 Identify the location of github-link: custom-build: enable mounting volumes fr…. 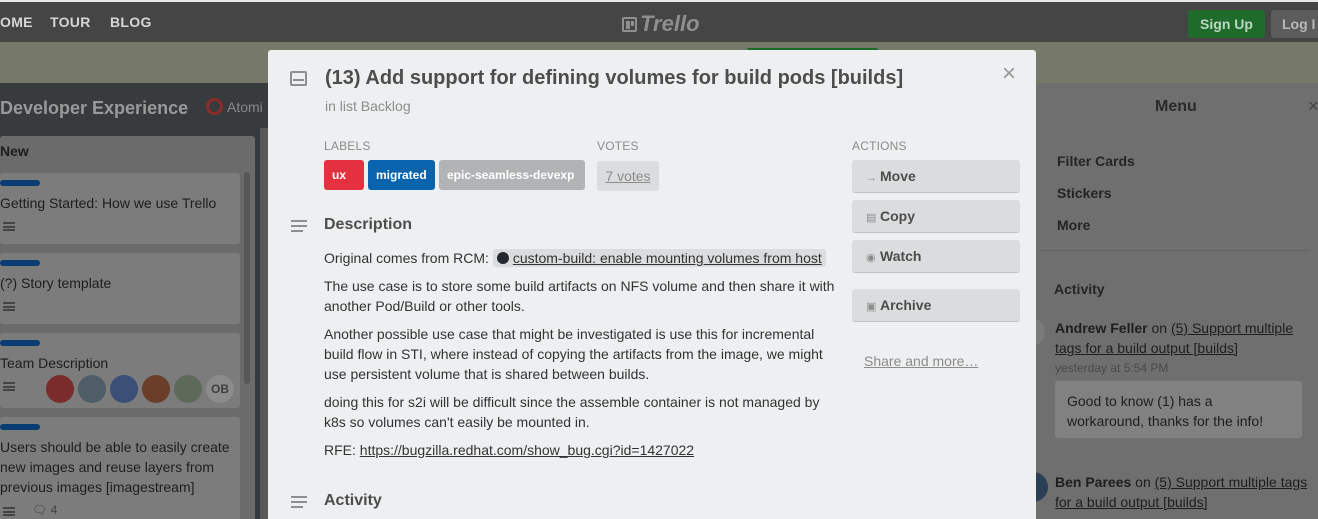
(667, 258).